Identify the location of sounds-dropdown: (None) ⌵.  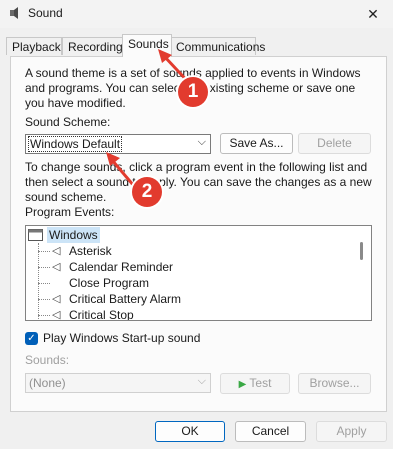
(118, 383).